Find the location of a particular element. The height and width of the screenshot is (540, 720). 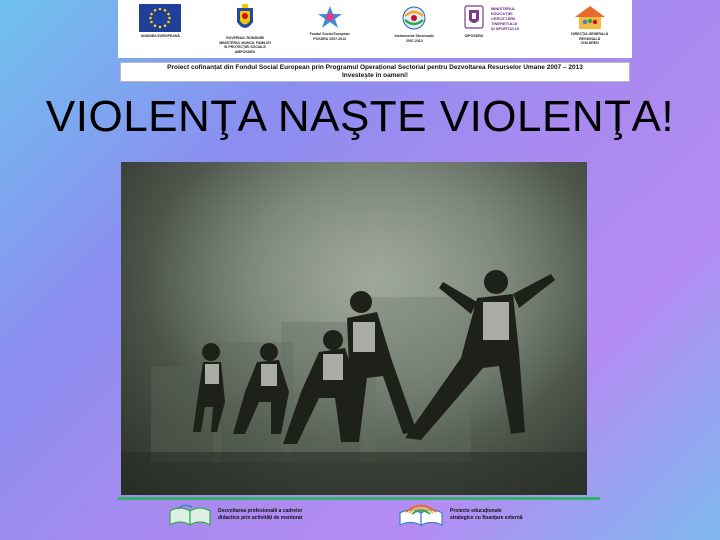

eu-logo: UNIUNEA EUROPEANĂ is located at coordinates (160, 19).